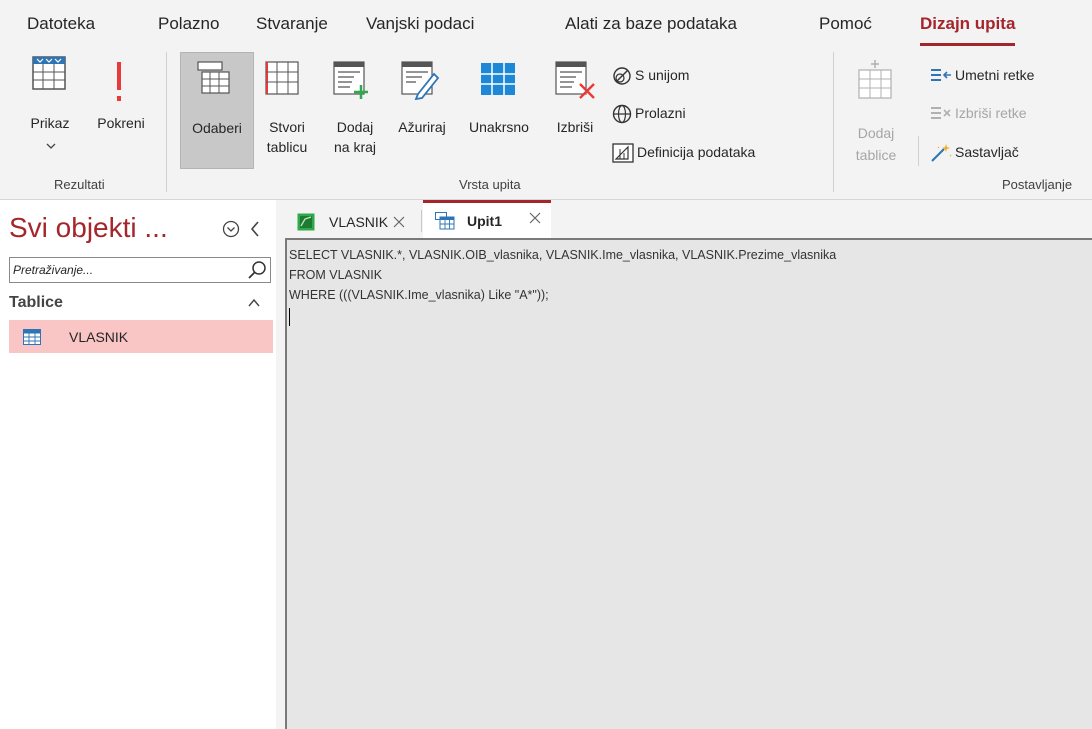  What do you see at coordinates (422, 127) in the screenshot?
I see `update-label: Ažuriraj` at bounding box center [422, 127].